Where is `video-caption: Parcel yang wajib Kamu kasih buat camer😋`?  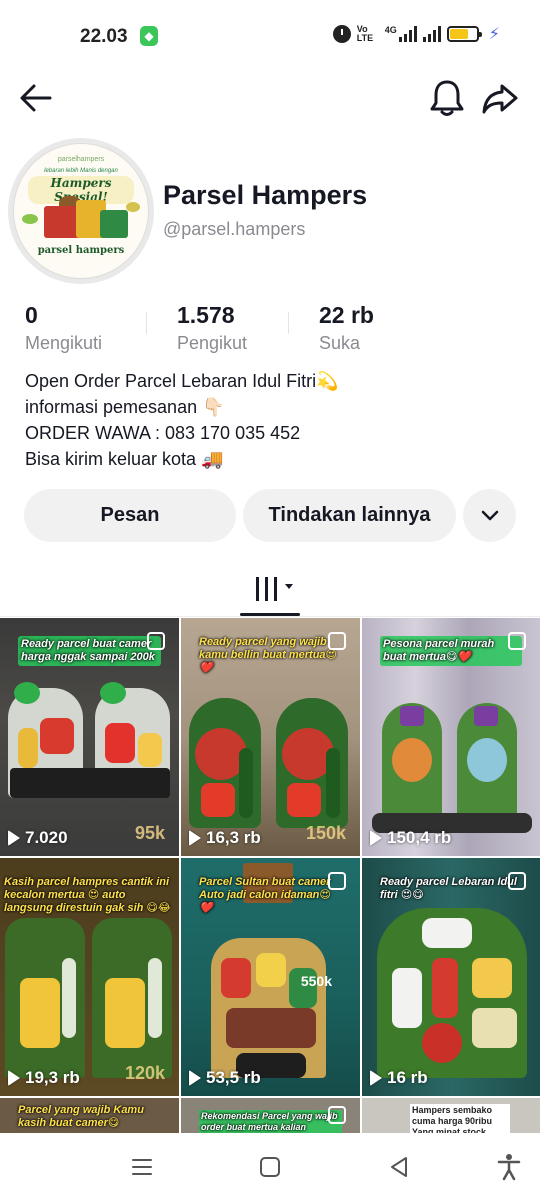
video-caption: Parcel yang wajib Kamu kasih buat camer😋 is located at coordinates (81, 1116).